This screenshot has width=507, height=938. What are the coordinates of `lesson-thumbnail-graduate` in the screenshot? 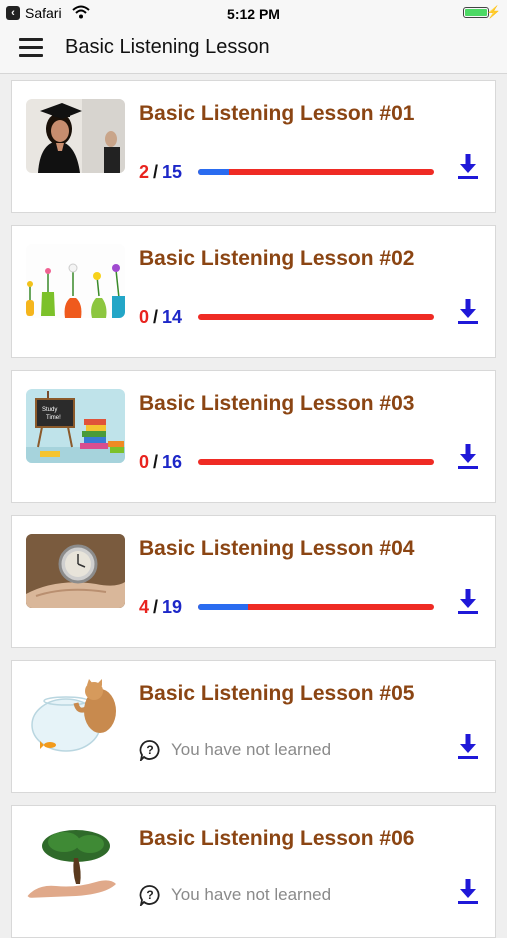 It's located at (75, 136).